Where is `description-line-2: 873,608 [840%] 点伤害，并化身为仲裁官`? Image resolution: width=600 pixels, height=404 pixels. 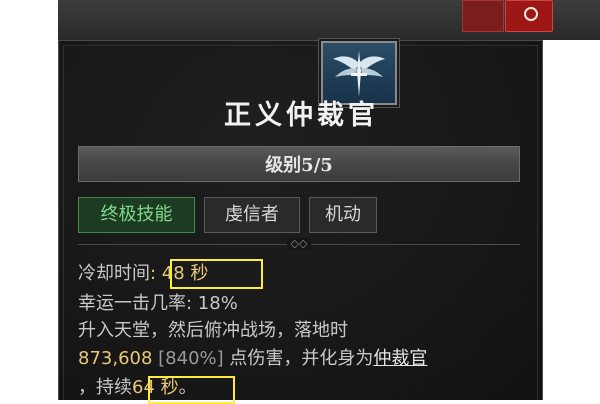 description-line-2: 873,608 [840%] 点伤害，并化身为仲裁官 is located at coordinates (252, 359).